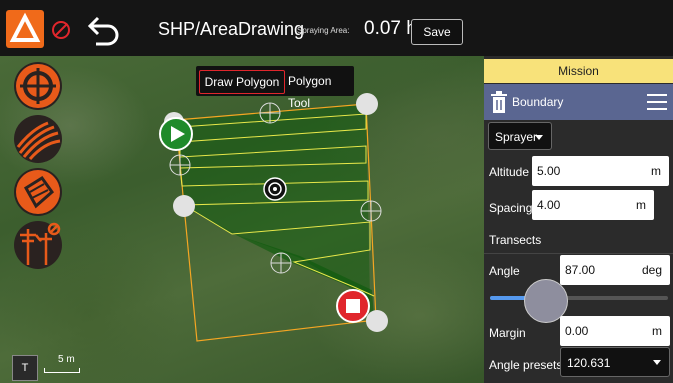 The width and height of the screenshot is (673, 383). I want to click on menu-icon, so click(657, 102).